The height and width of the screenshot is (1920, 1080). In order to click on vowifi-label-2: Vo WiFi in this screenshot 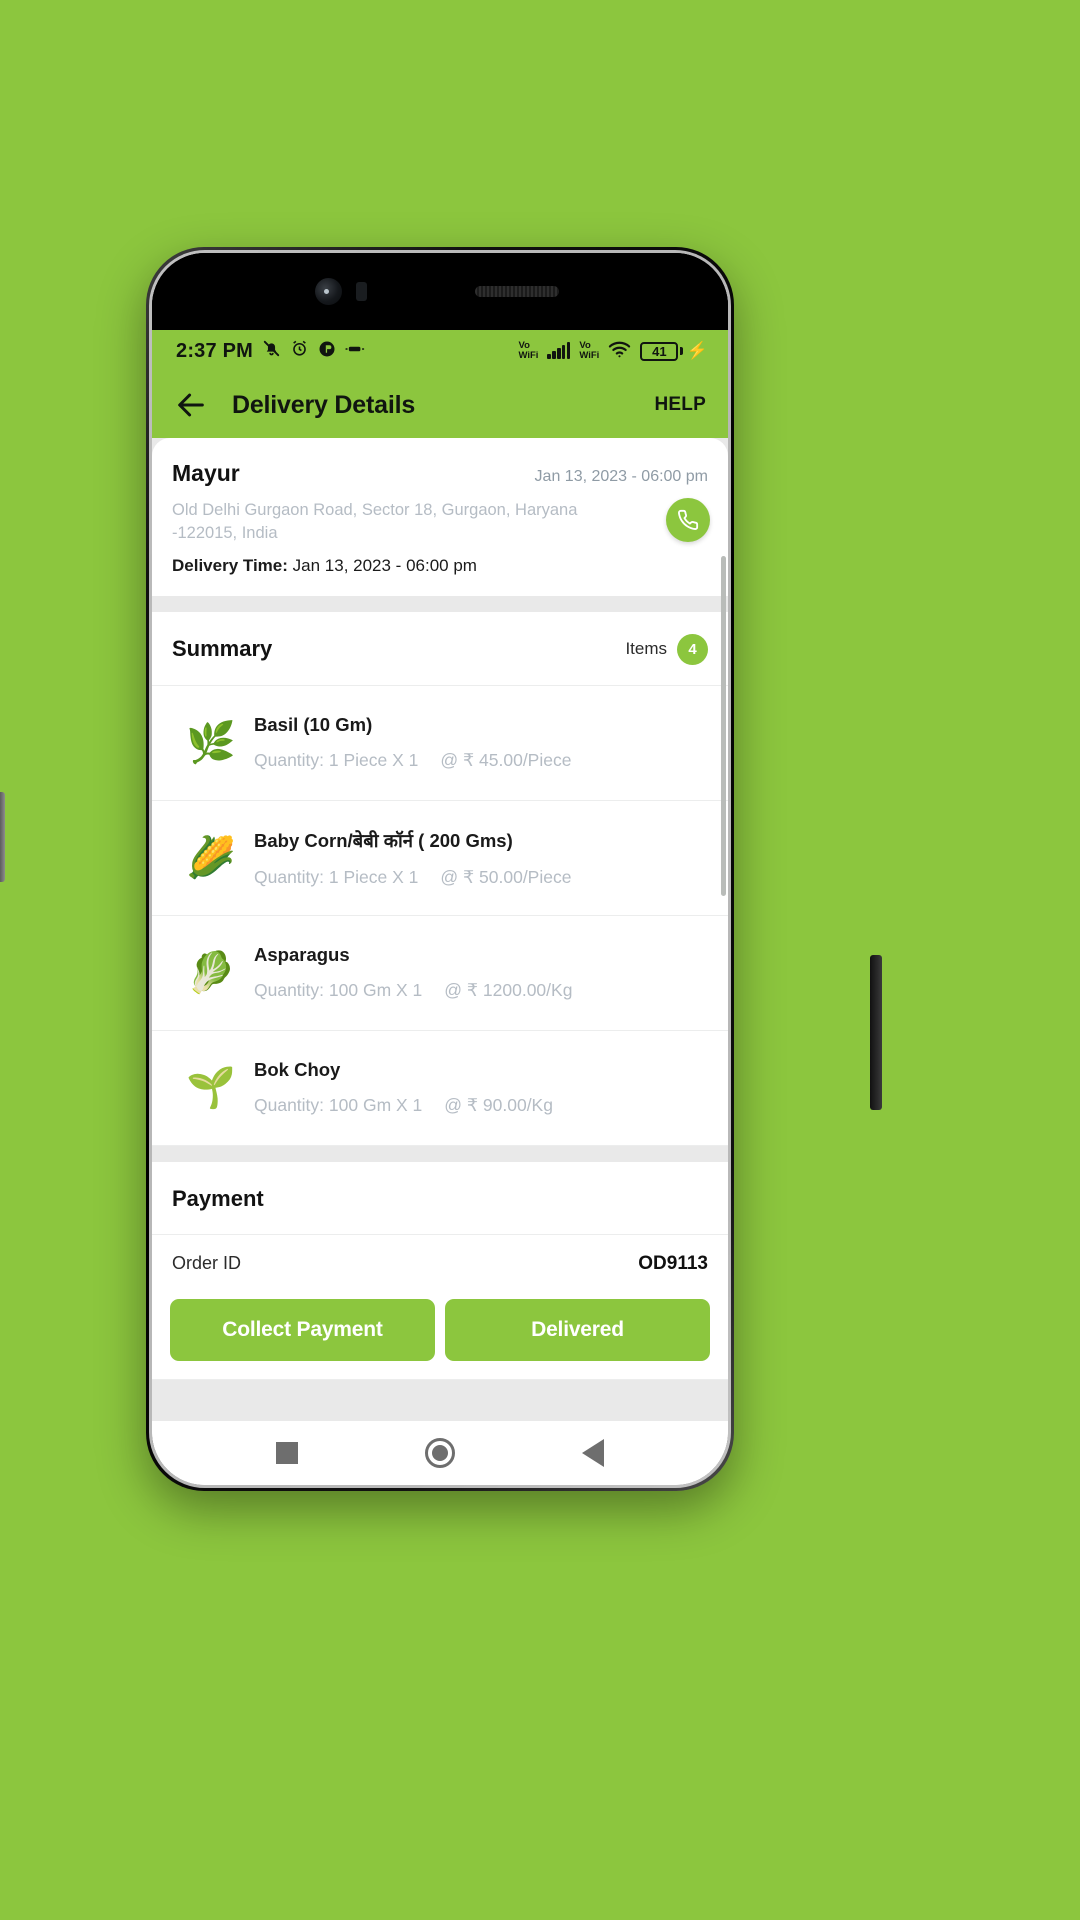, I will do `click(589, 350)`.